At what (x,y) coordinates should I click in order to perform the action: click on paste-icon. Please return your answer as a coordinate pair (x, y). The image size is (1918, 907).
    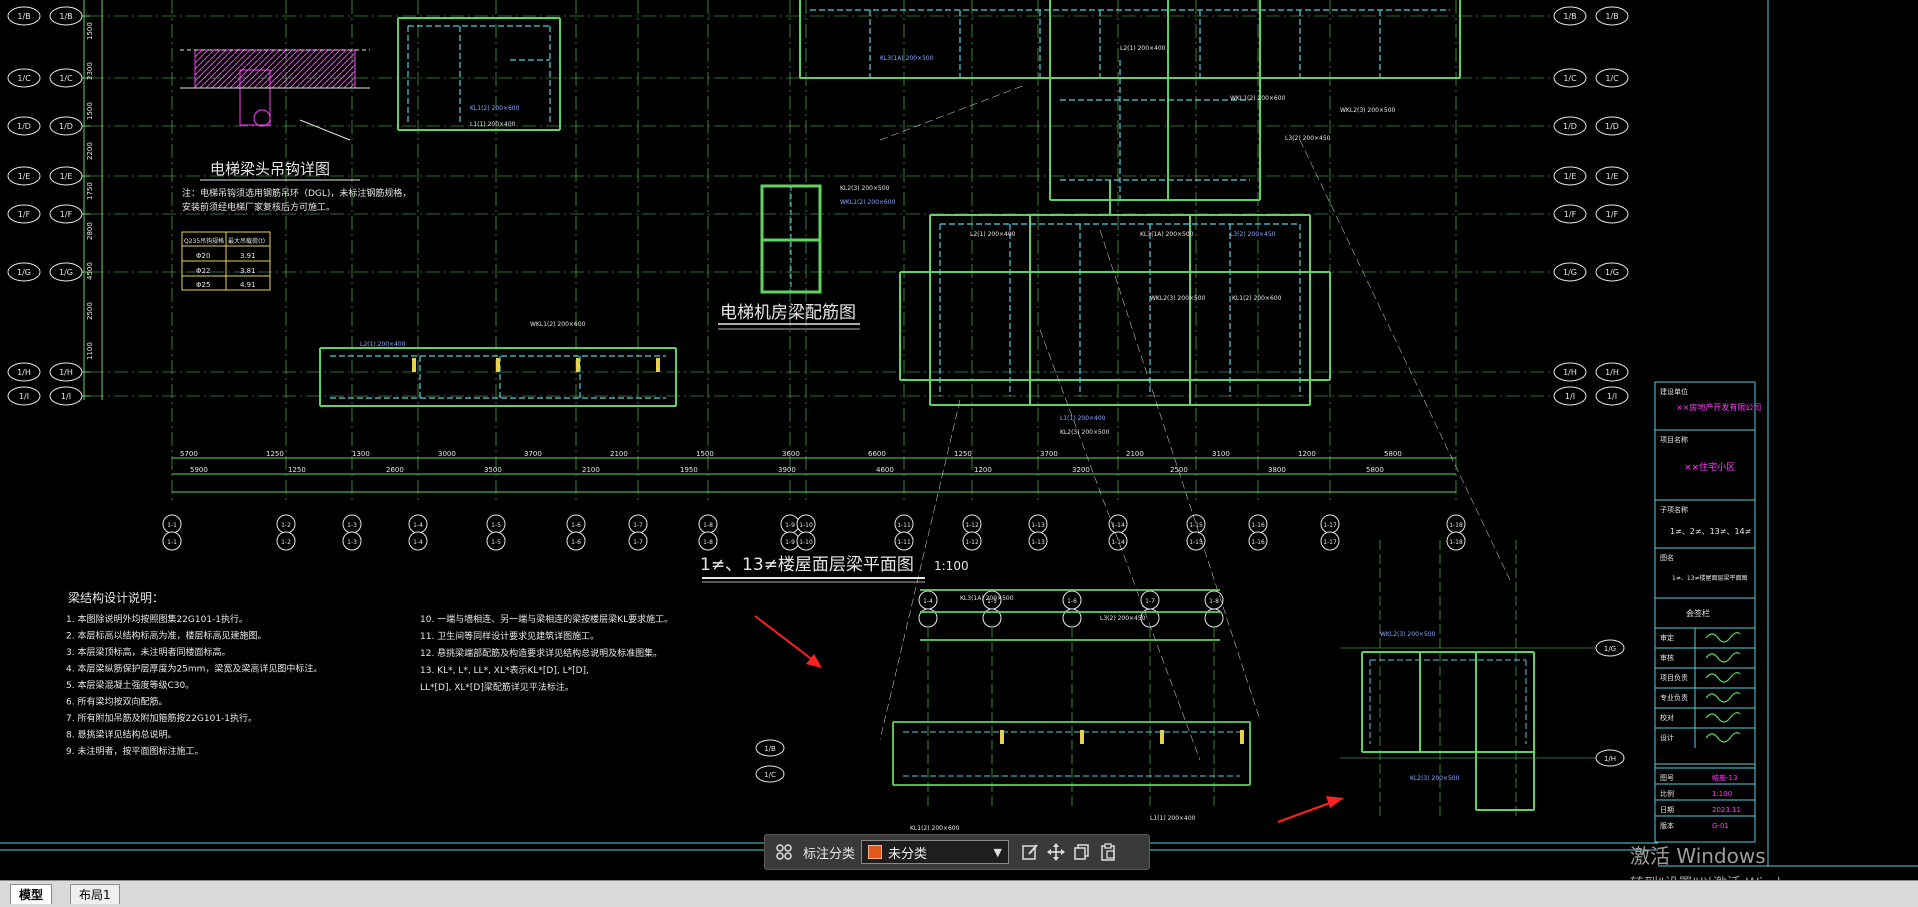
    Looking at the image, I should click on (1108, 852).